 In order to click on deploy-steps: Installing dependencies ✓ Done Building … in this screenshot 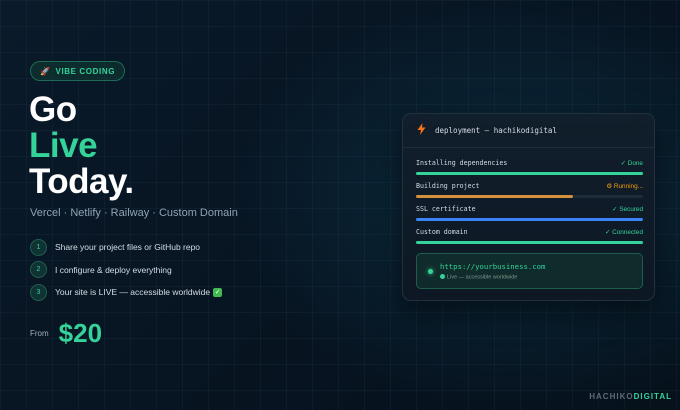, I will do `click(529, 205)`.